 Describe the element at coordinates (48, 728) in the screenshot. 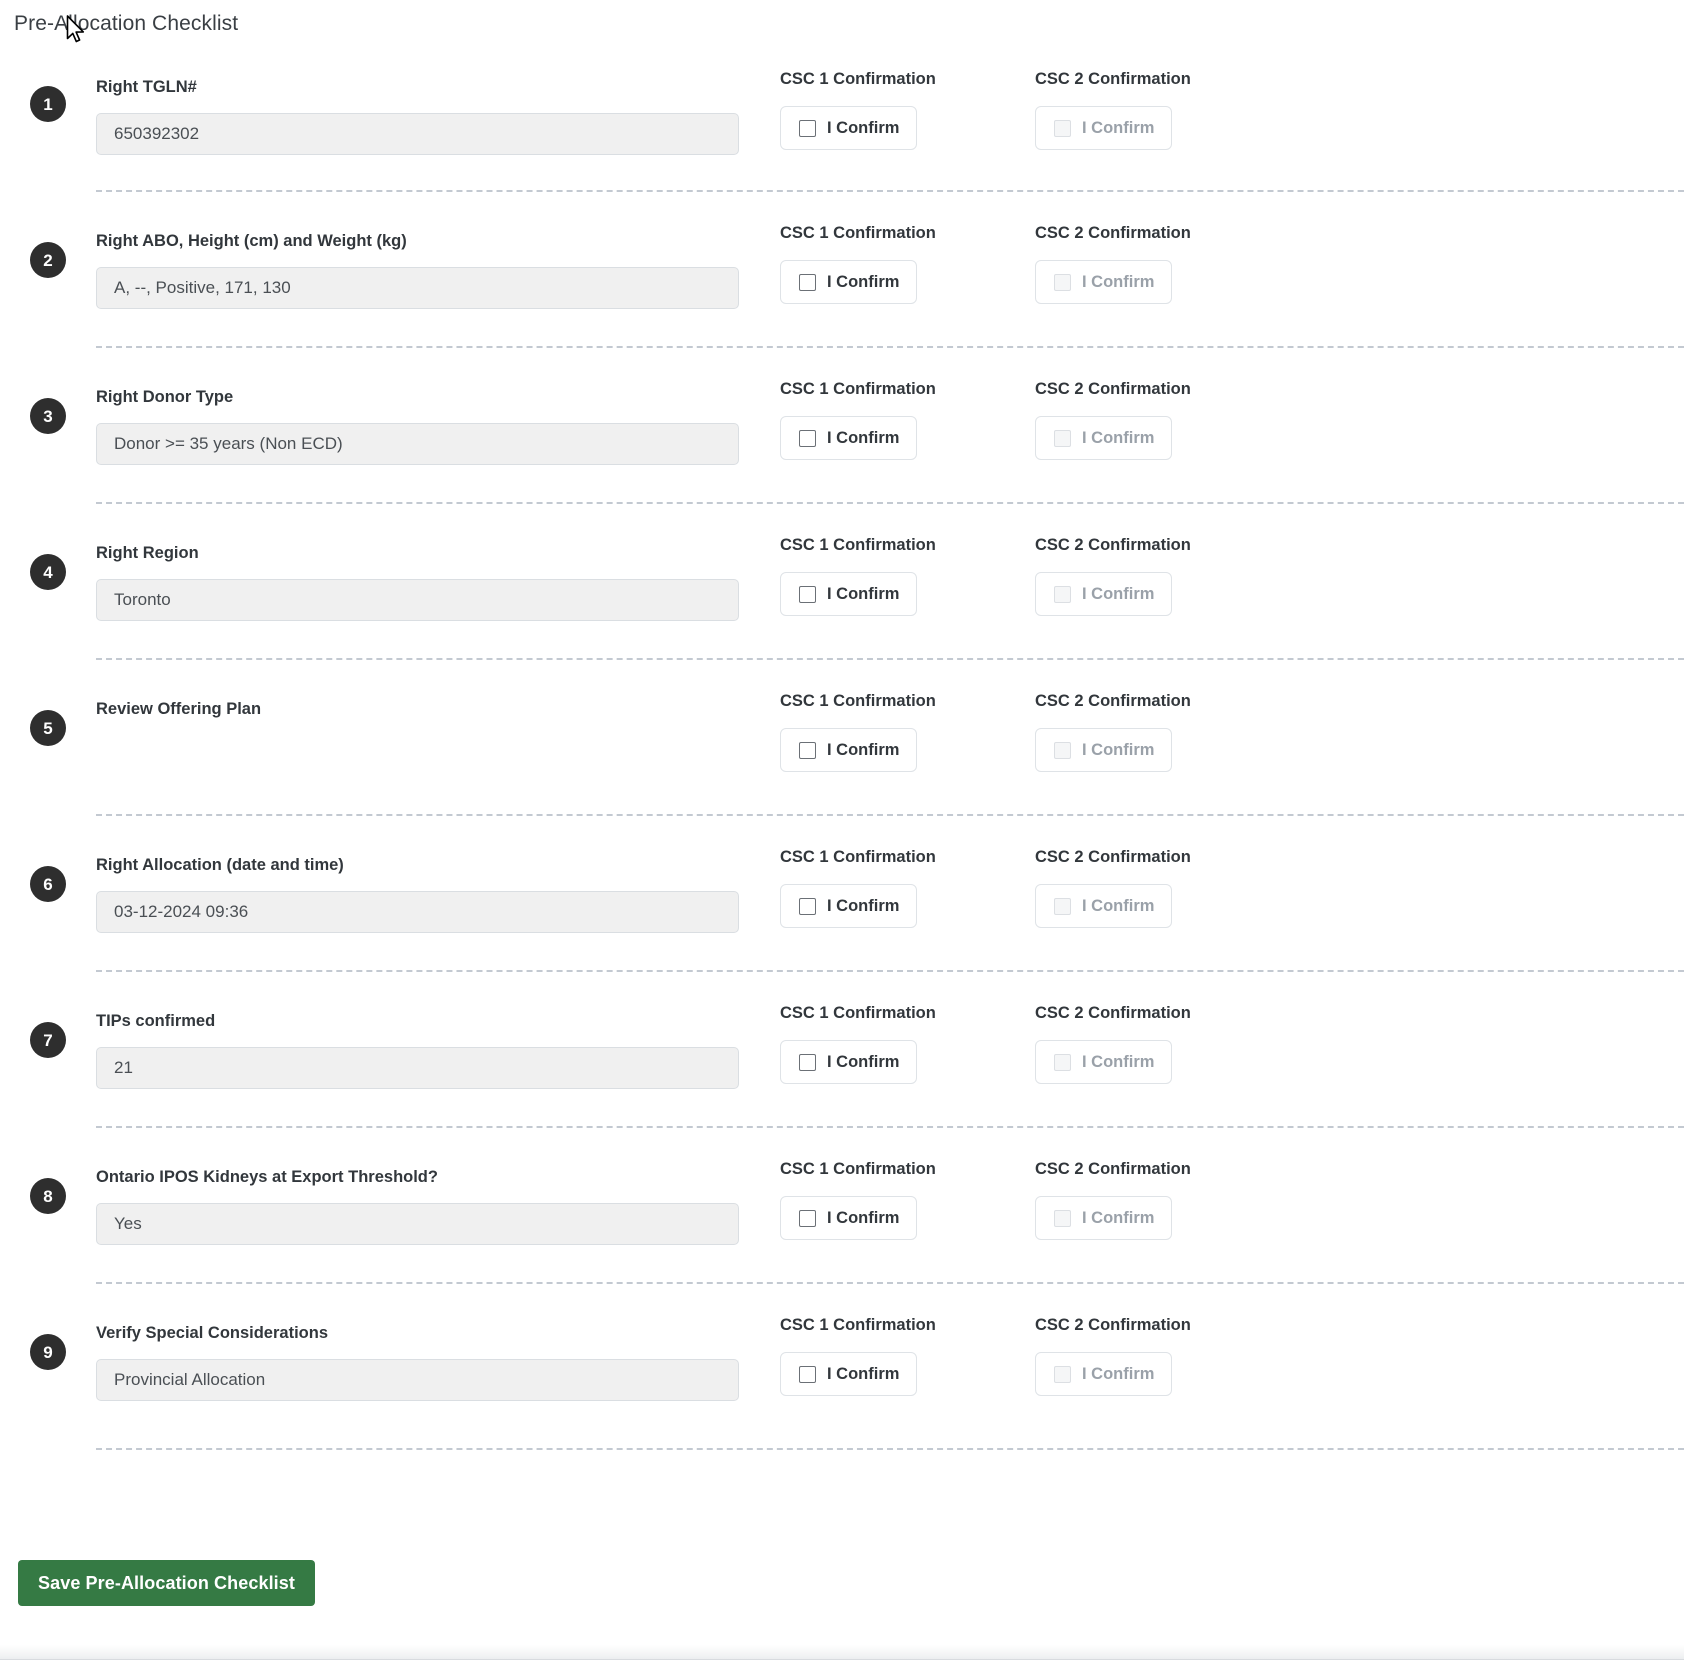

I see `step-number-badge: 5` at that location.